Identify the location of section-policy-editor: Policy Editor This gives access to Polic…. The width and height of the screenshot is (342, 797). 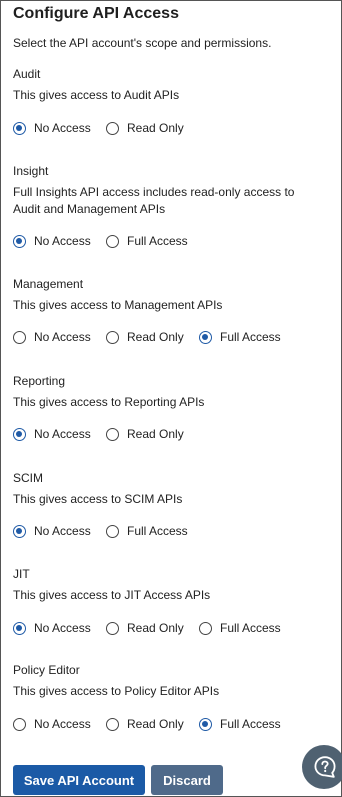
(172, 703).